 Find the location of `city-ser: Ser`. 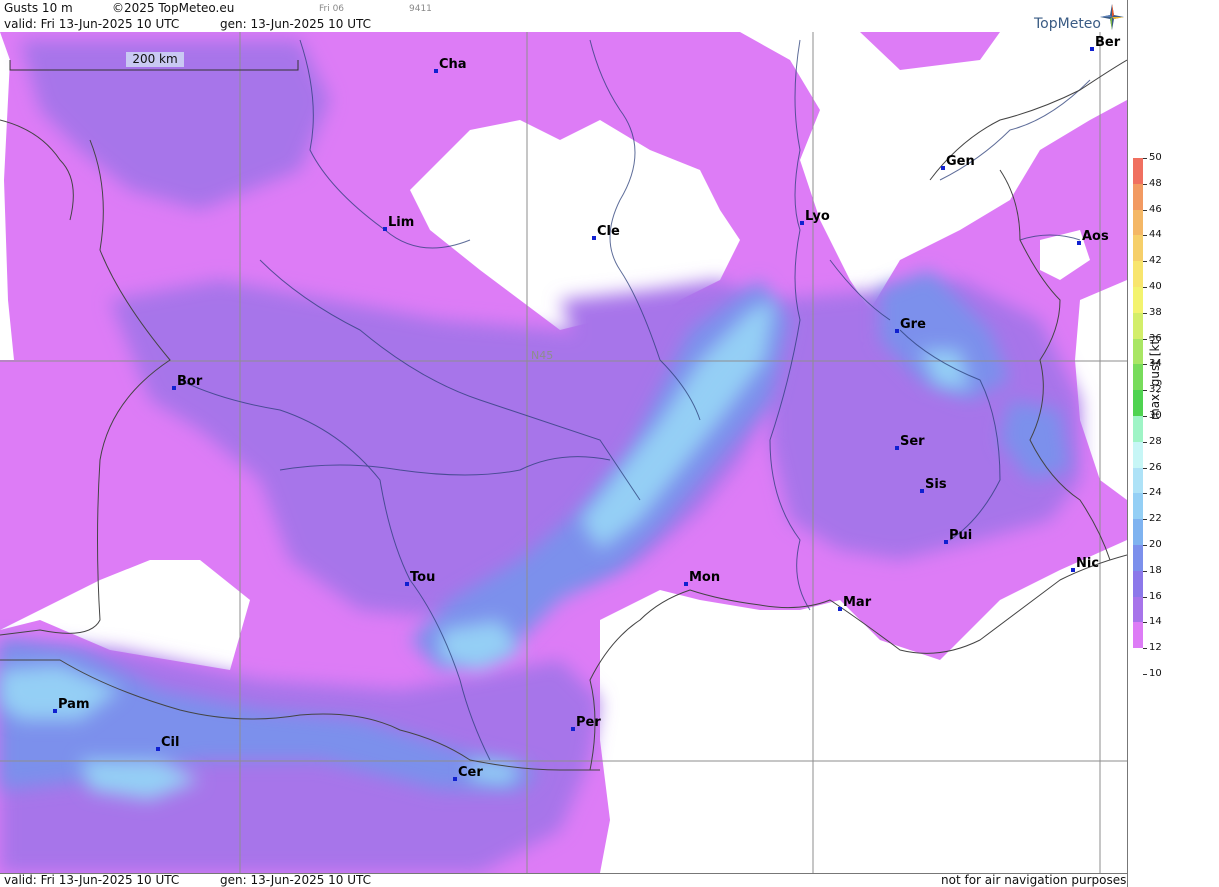

city-ser: Ser is located at coordinates (910, 442).